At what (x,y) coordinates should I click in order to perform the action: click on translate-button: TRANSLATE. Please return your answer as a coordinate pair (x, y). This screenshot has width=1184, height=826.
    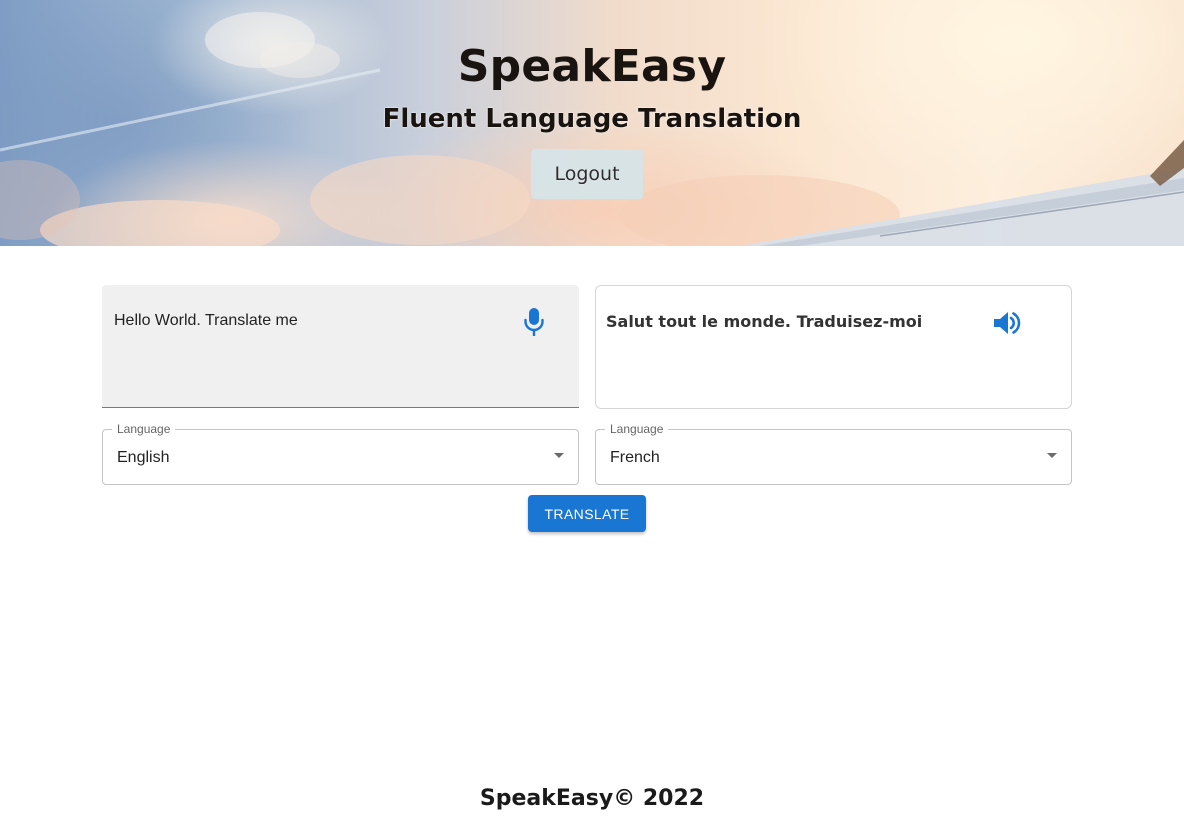
    Looking at the image, I should click on (587, 513).